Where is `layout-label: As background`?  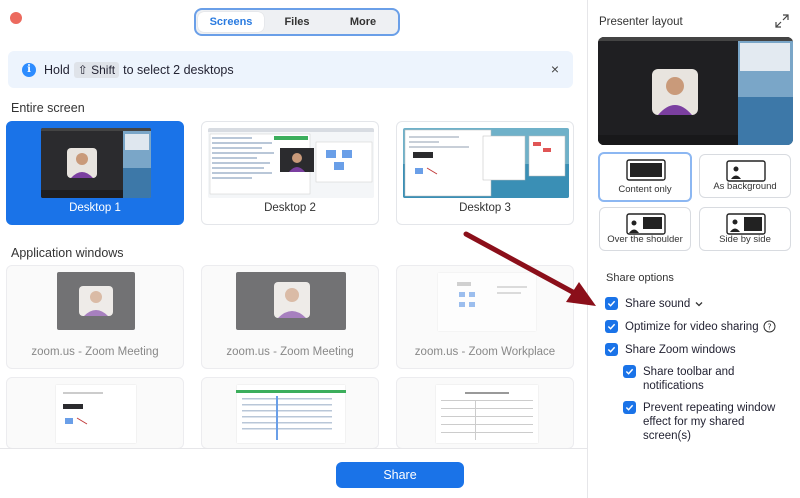
layout-label: As background is located at coordinates (745, 186).